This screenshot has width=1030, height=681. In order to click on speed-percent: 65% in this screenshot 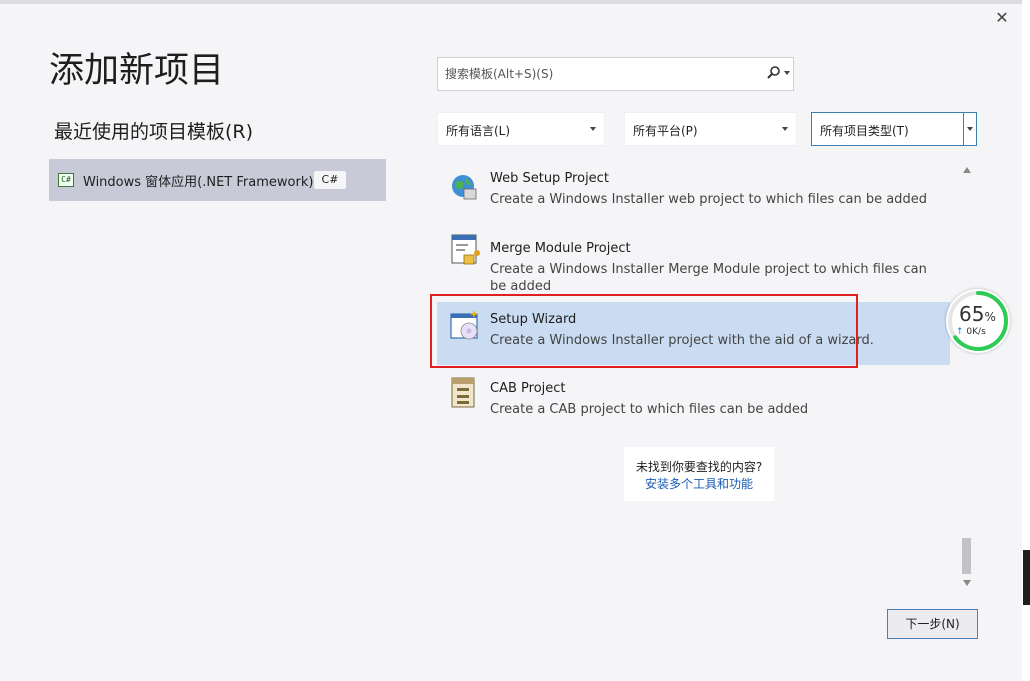, I will do `click(977, 314)`.